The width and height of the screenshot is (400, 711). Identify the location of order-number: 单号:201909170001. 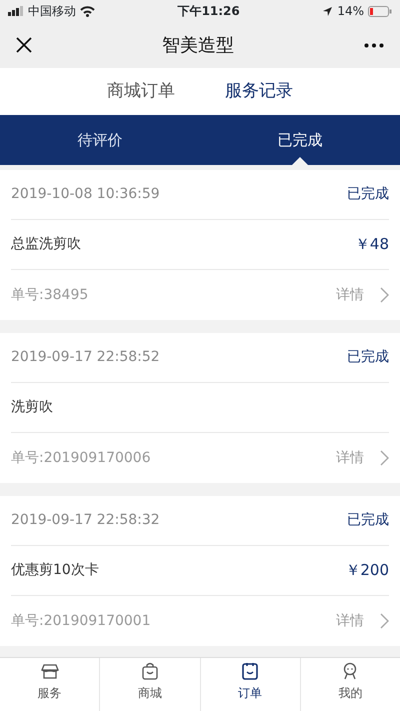
(81, 621).